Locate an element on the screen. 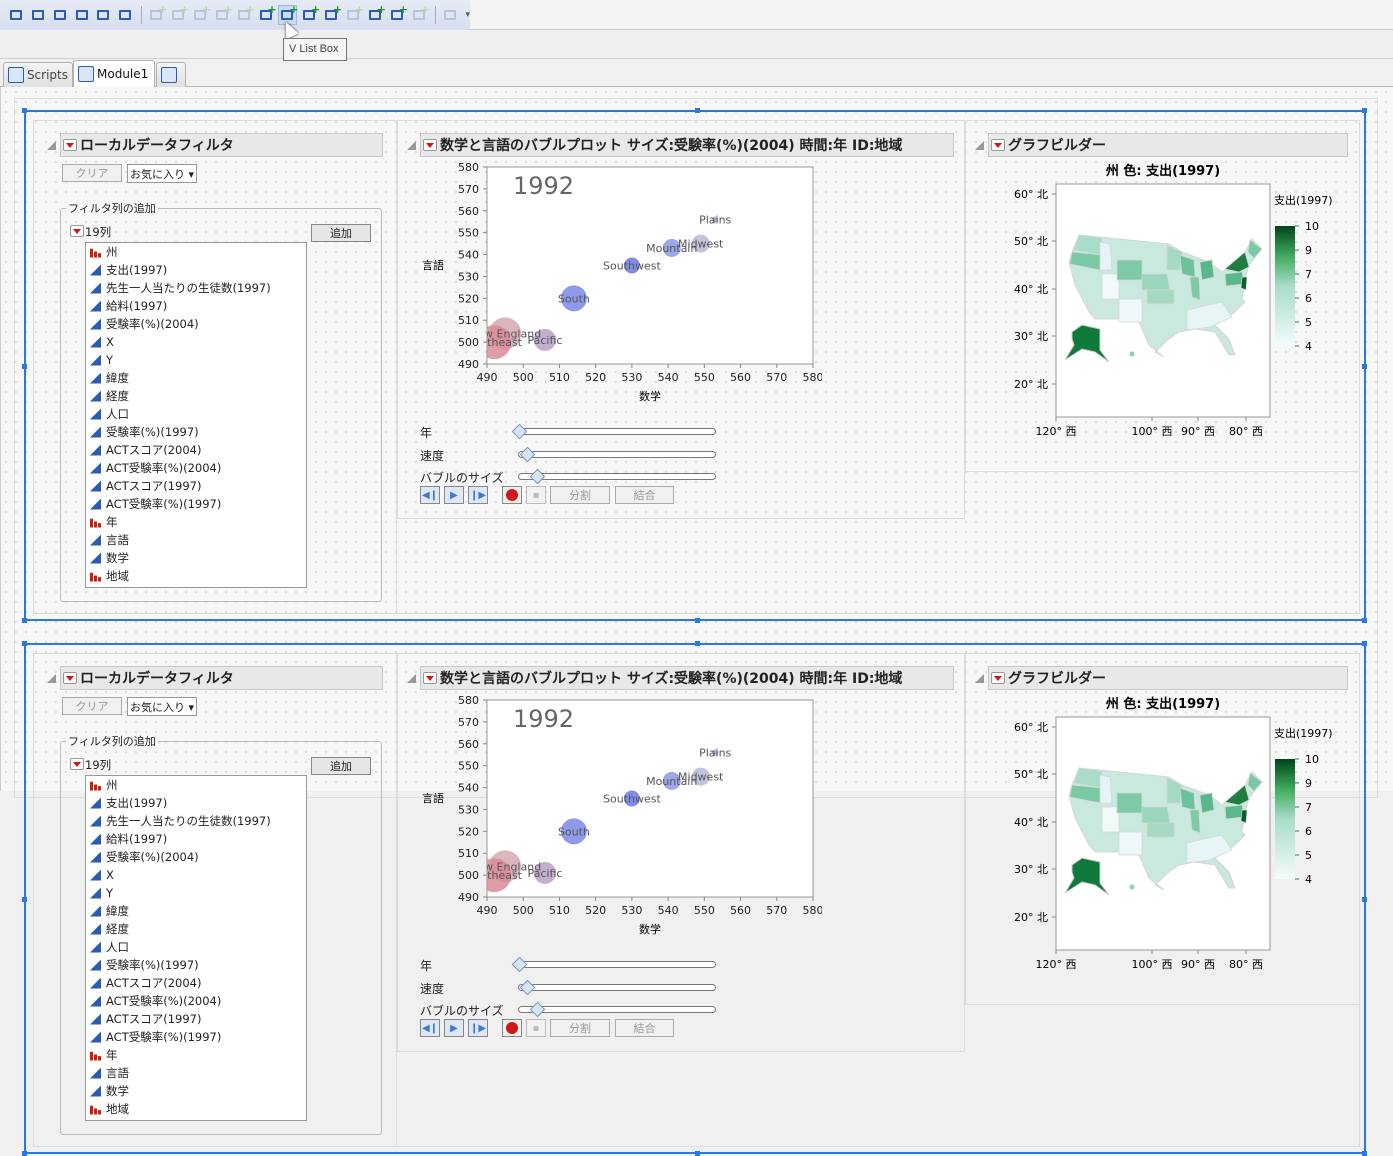 This screenshot has height=1156, width=1393. add-page-icon is located at coordinates (419, 14).